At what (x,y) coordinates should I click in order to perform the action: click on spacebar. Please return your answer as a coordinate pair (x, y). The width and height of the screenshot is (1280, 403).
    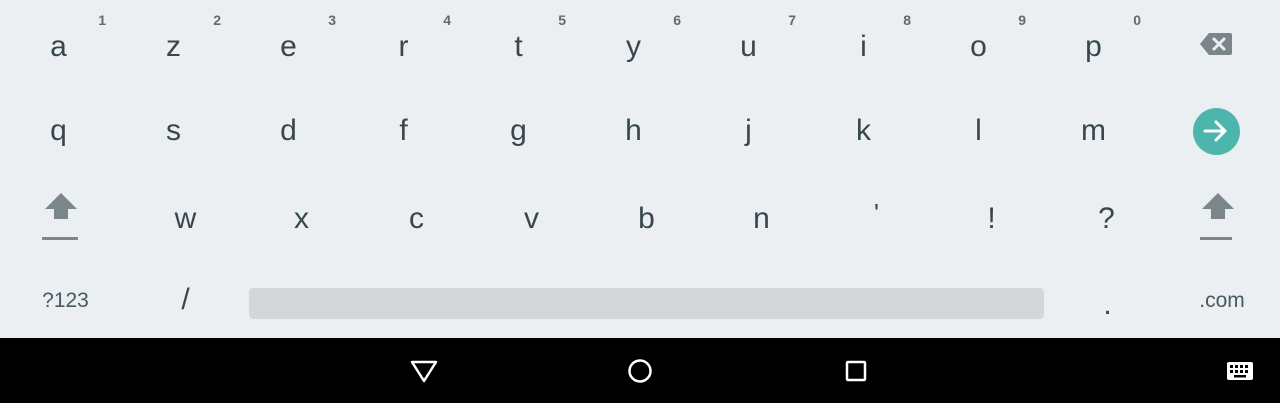
    Looking at the image, I should click on (646, 303).